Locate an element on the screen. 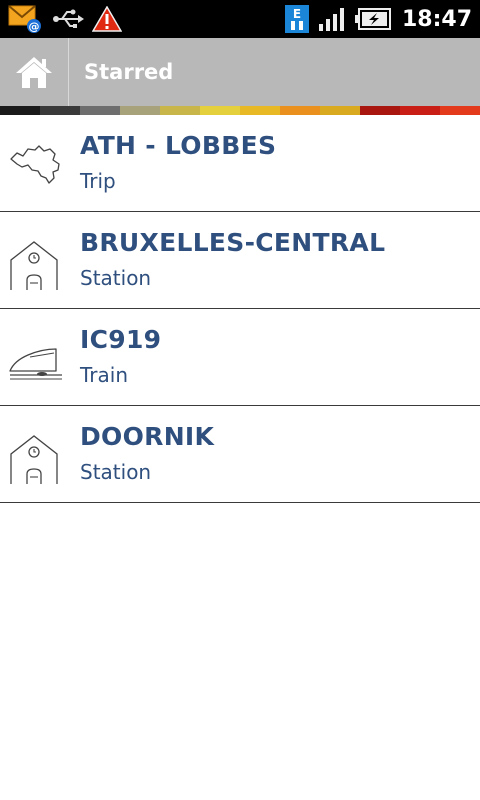  list-item: DOORNIK Station is located at coordinates (240, 454).